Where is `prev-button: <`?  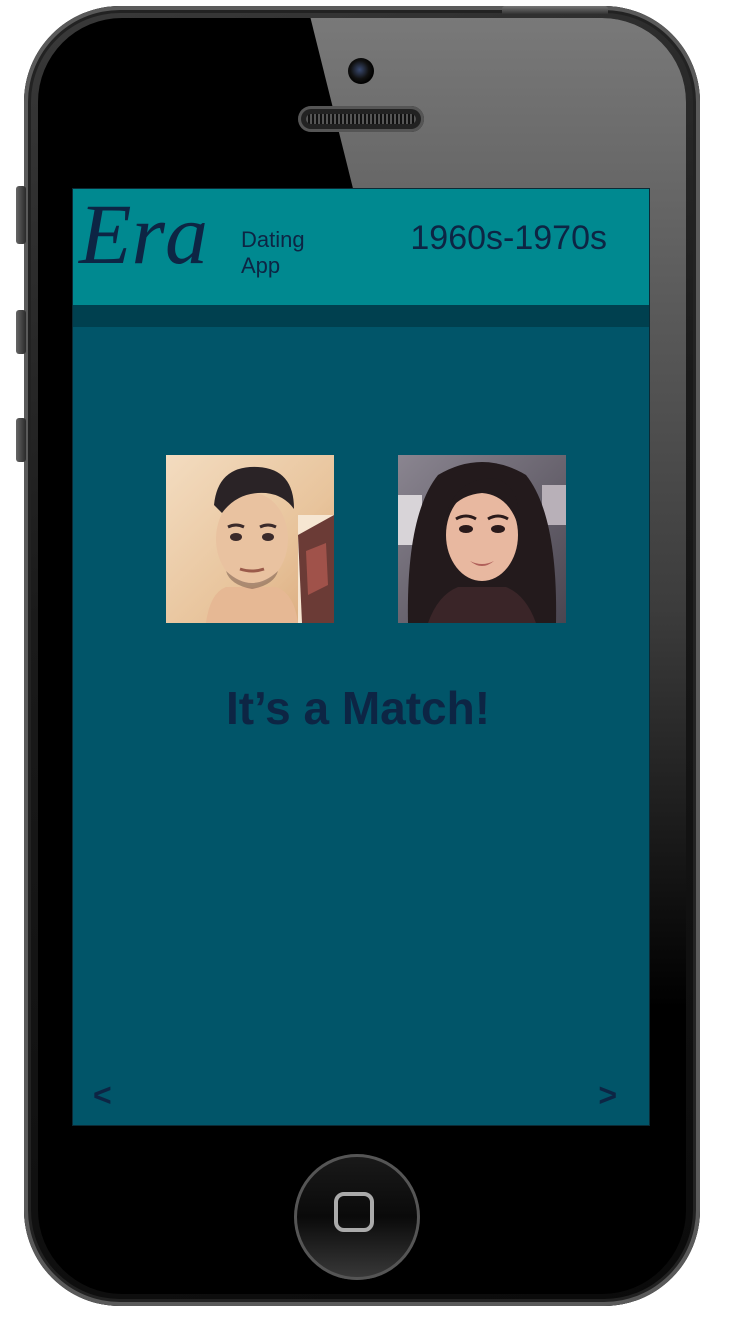 prev-button: < is located at coordinates (102, 1095).